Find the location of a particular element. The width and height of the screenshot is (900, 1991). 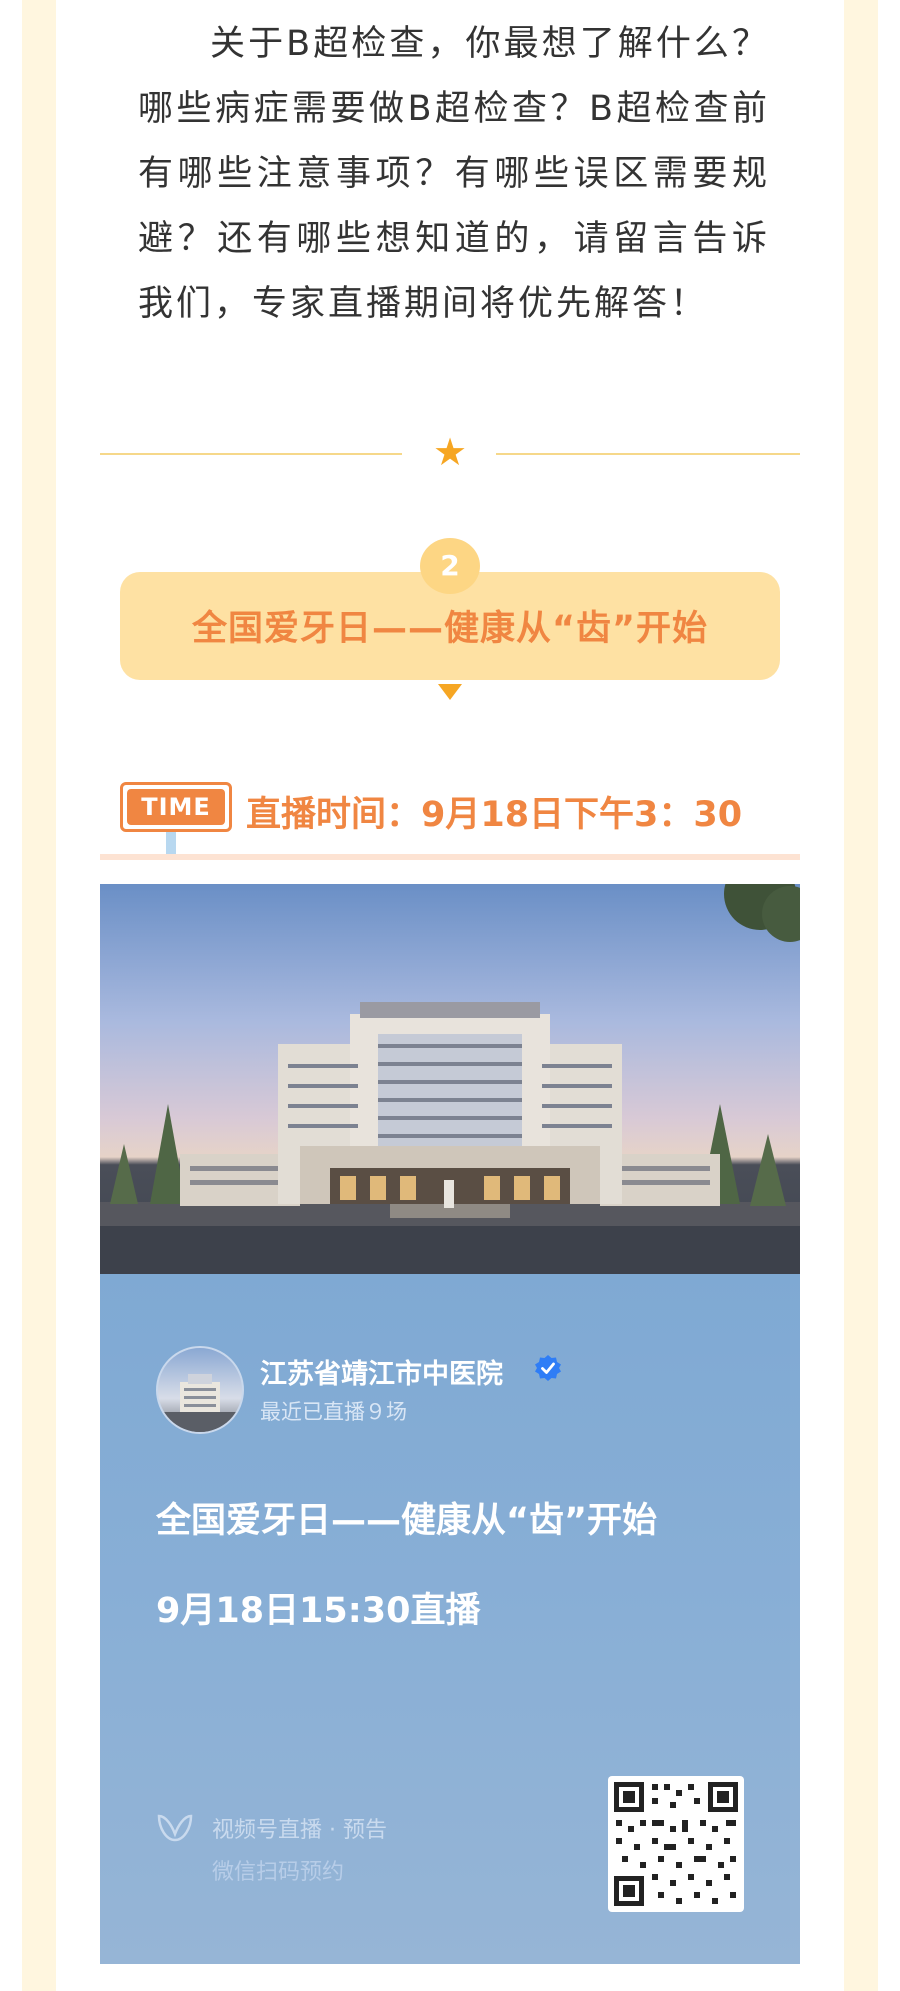

live-schedule: 9月18日15:30直播 is located at coordinates (318, 1611).